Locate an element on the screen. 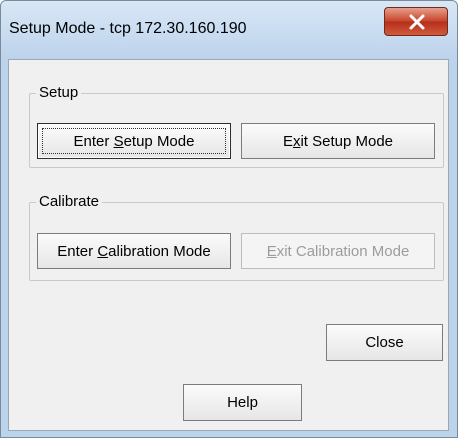 The image size is (458, 438). close-button: Close is located at coordinates (384, 342).